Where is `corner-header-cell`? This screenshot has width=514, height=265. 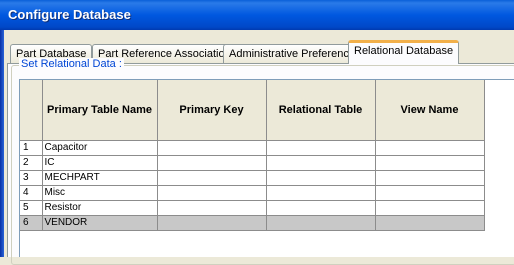
corner-header-cell is located at coordinates (31, 110).